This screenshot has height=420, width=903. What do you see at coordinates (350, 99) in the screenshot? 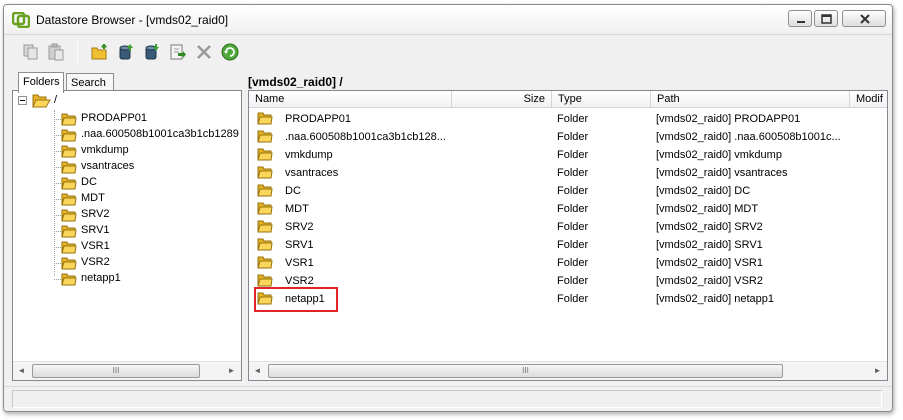
I see `column-name: Name` at bounding box center [350, 99].